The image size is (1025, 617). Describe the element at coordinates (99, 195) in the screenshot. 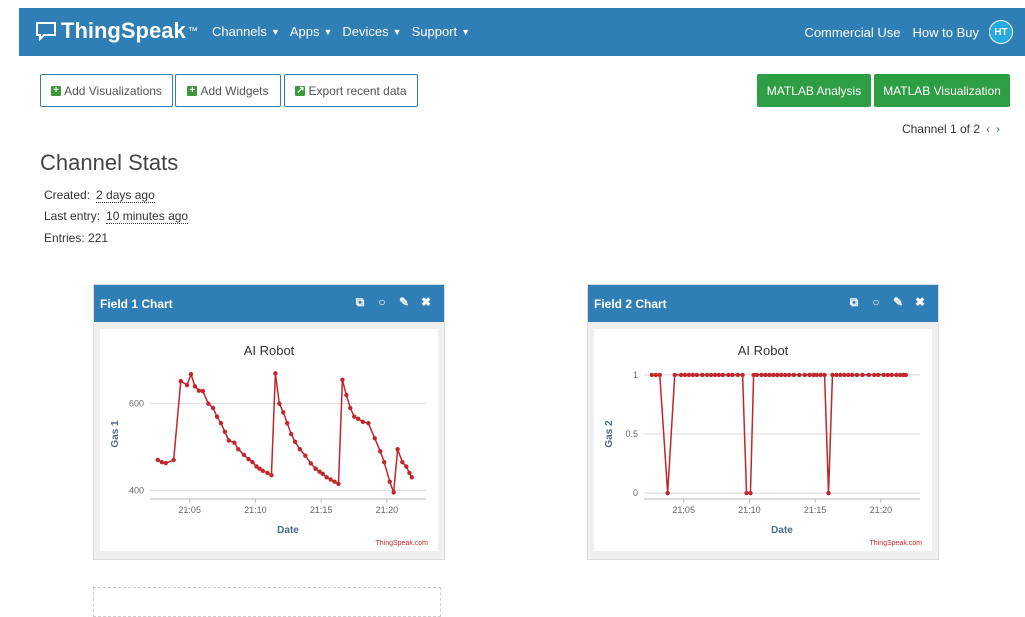

I see `stat-created: Created: 2 days ago` at that location.